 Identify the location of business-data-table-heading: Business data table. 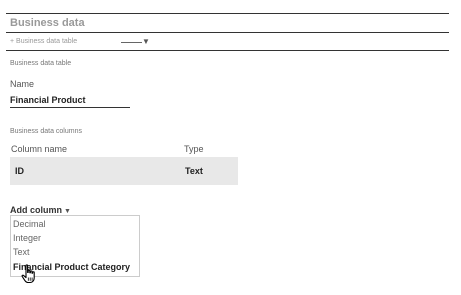
(41, 63).